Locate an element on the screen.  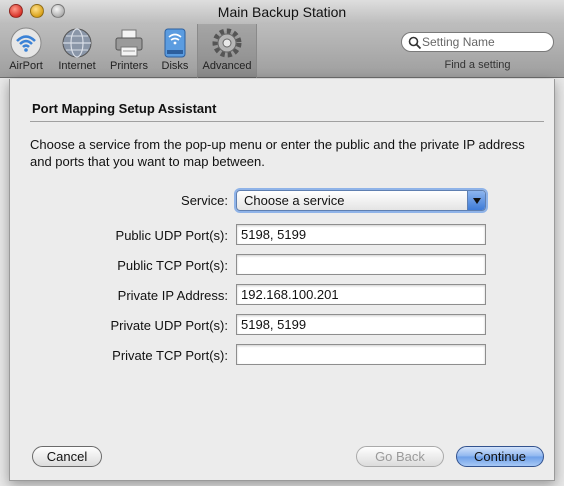
service-popup-value: Choose a service is located at coordinates (294, 200).